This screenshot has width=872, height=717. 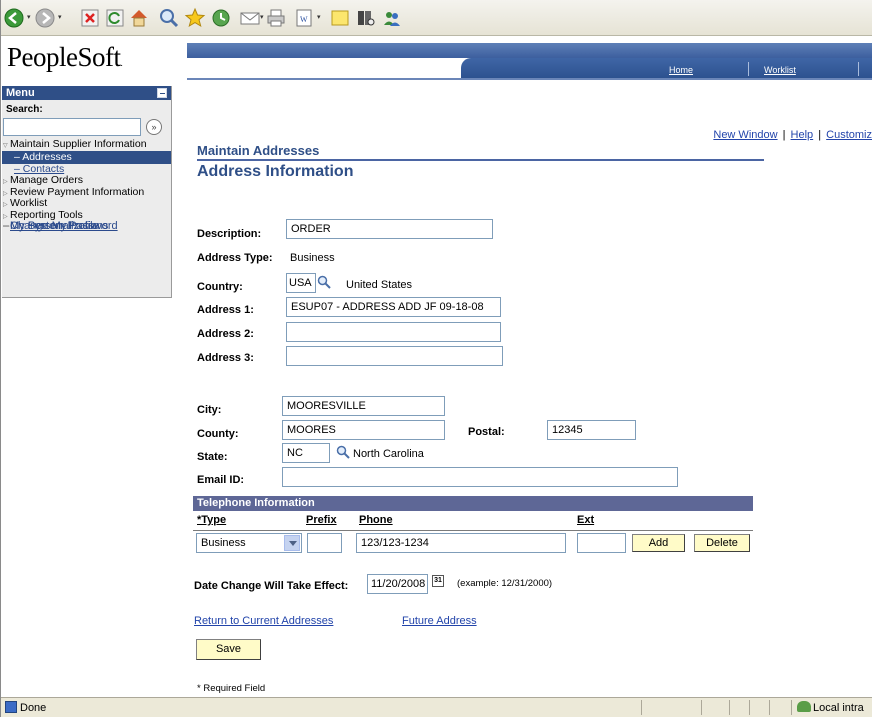 I want to click on nav-worklist-link: Worklist, so click(x=780, y=70).